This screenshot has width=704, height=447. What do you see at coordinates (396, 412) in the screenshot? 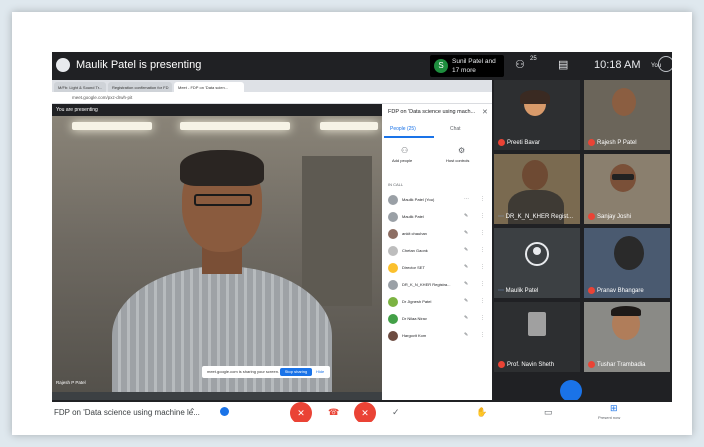
I see `chevron-icon: ✓` at bounding box center [396, 412].